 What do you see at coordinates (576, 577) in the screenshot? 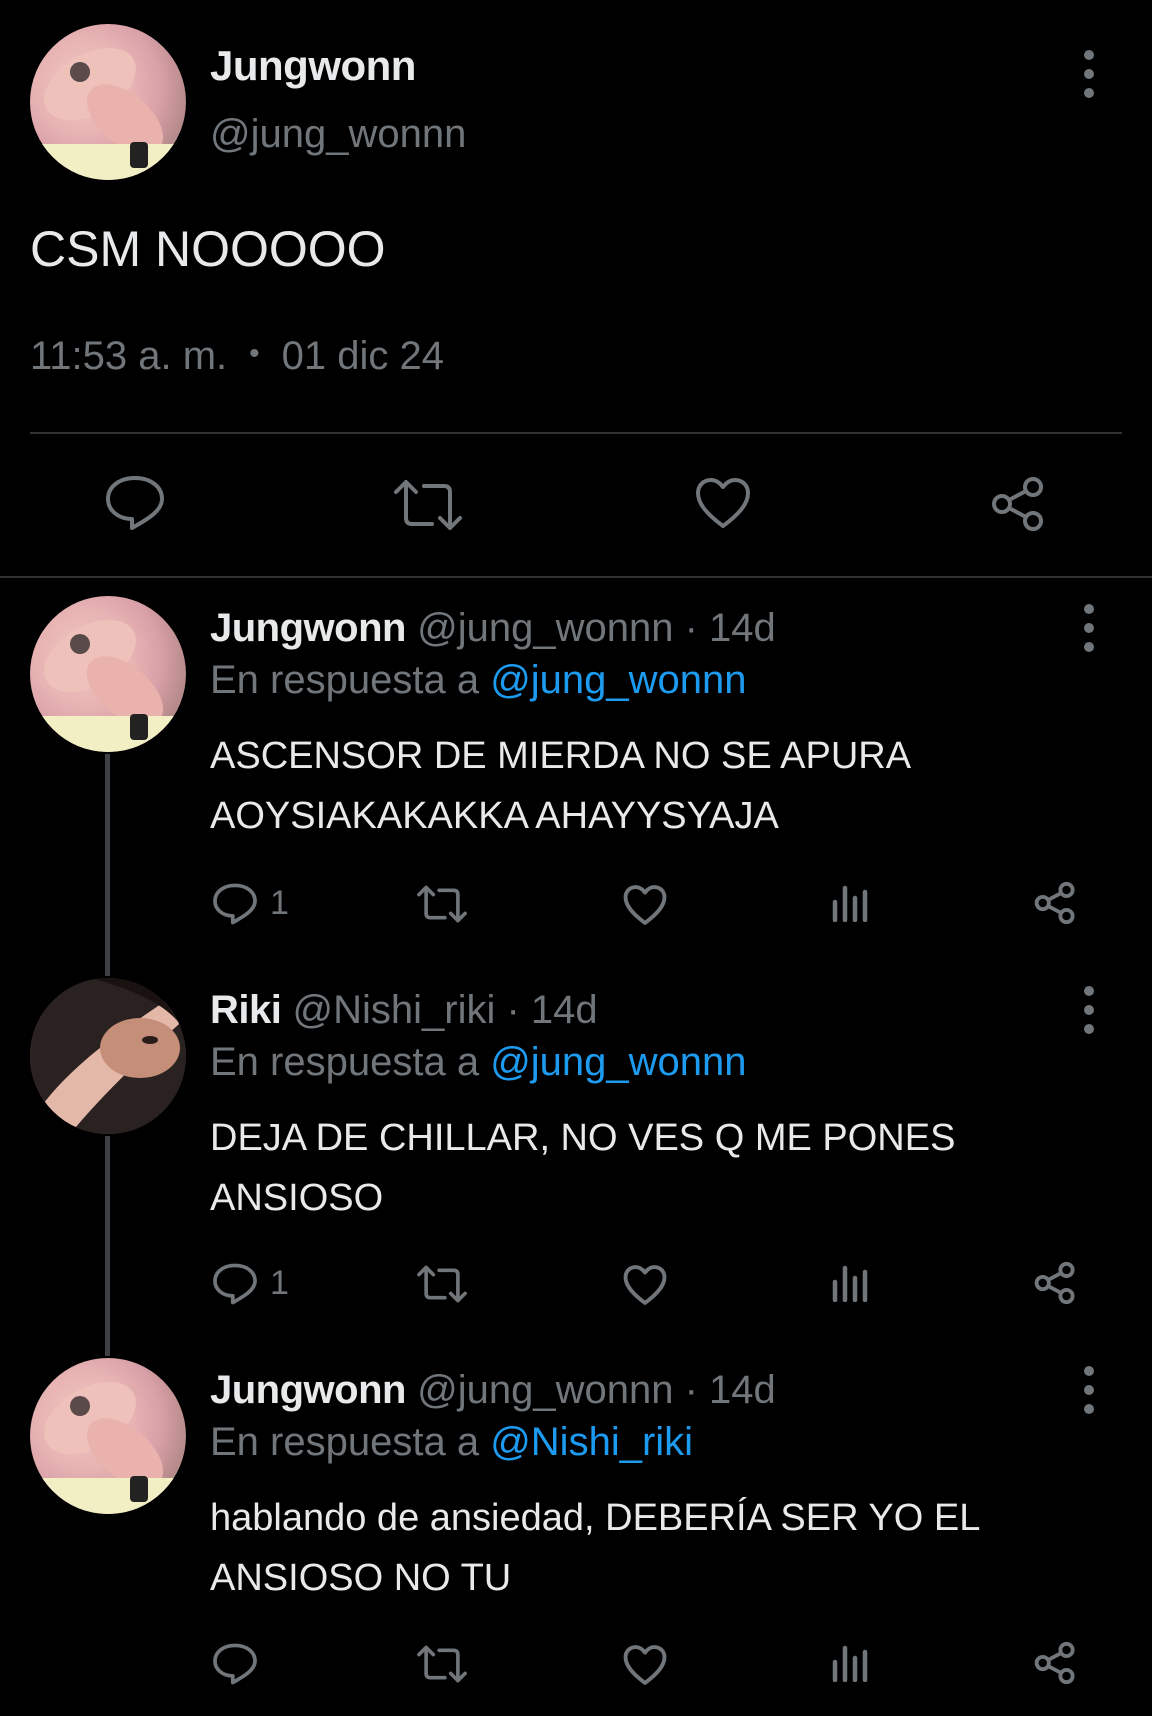
I see `section-divider` at bounding box center [576, 577].